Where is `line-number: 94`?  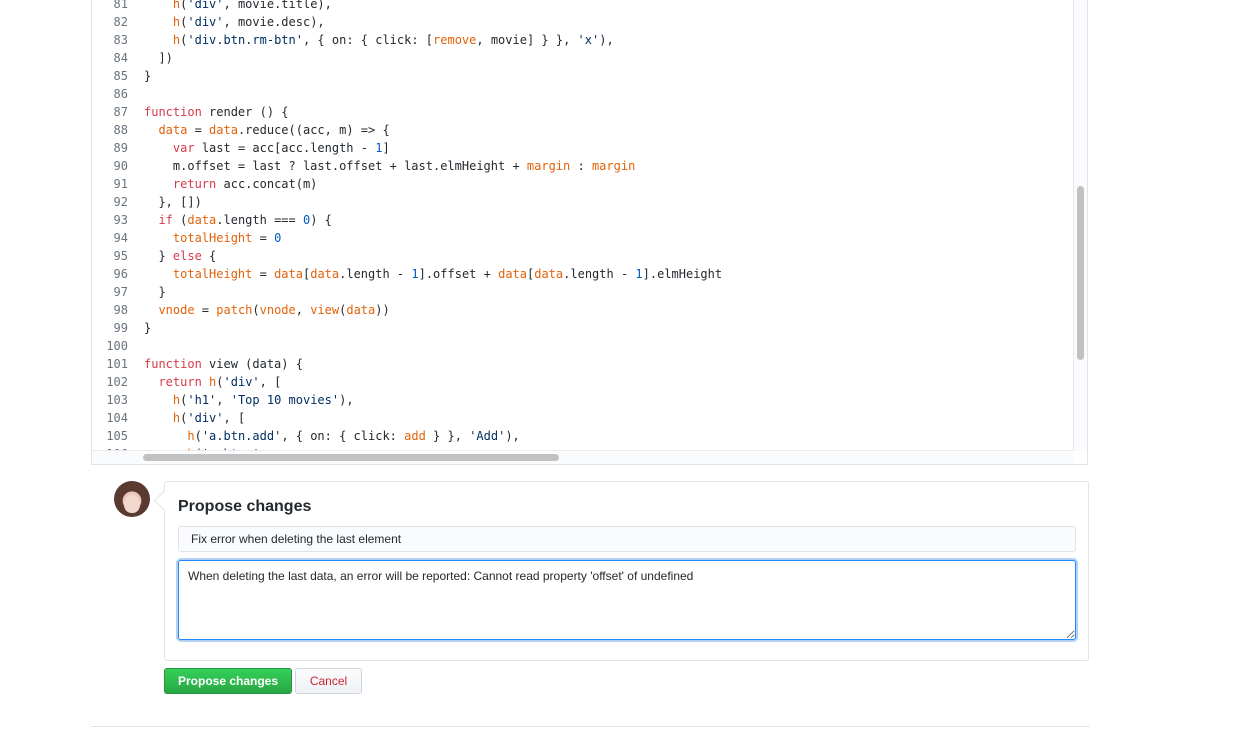
line-number: 94 is located at coordinates (120, 238).